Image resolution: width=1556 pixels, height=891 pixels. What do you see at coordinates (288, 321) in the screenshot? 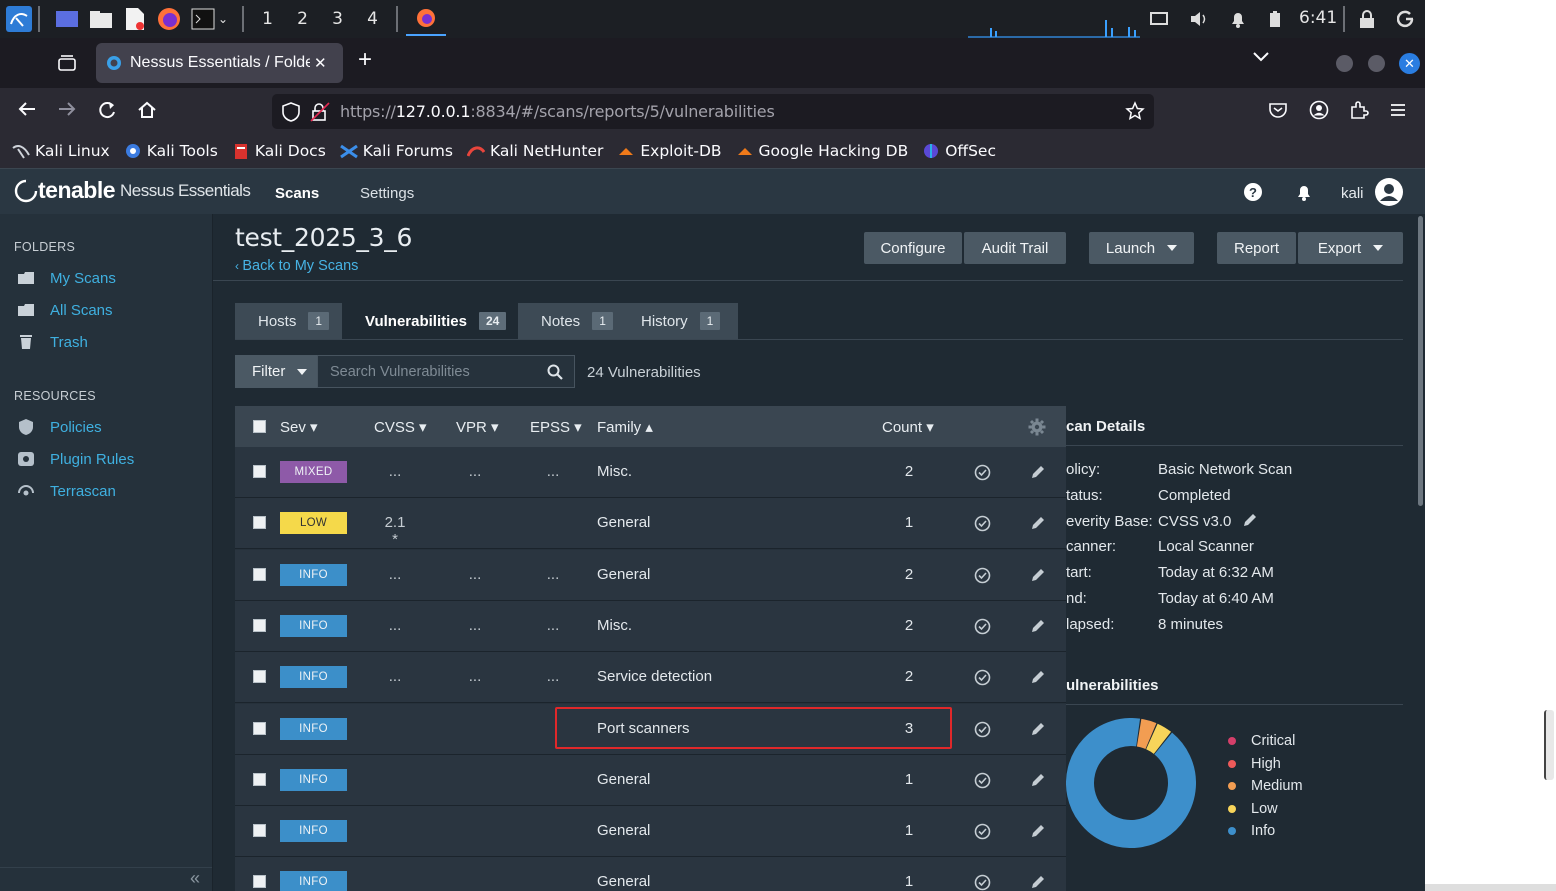
I see `tab-hosts: Hosts 1` at bounding box center [288, 321].